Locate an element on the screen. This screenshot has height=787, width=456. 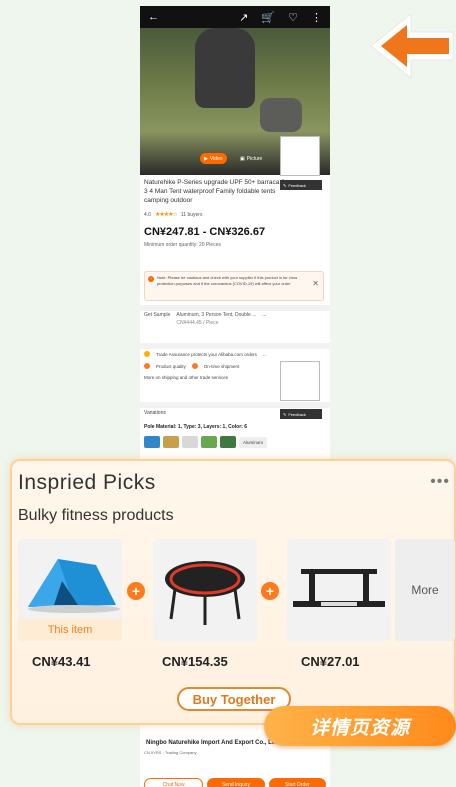
pick-card-tent: This item is located at coordinates (70, 590).